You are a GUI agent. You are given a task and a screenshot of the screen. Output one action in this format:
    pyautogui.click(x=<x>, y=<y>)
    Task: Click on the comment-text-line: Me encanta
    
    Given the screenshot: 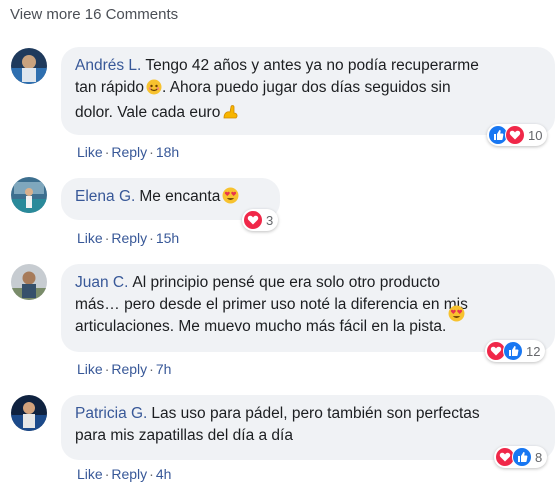 What is the action you would take?
    pyautogui.click(x=180, y=196)
    